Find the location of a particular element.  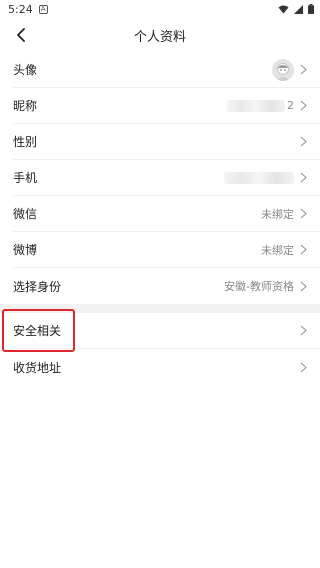

avatar-image-icon is located at coordinates (283, 69).